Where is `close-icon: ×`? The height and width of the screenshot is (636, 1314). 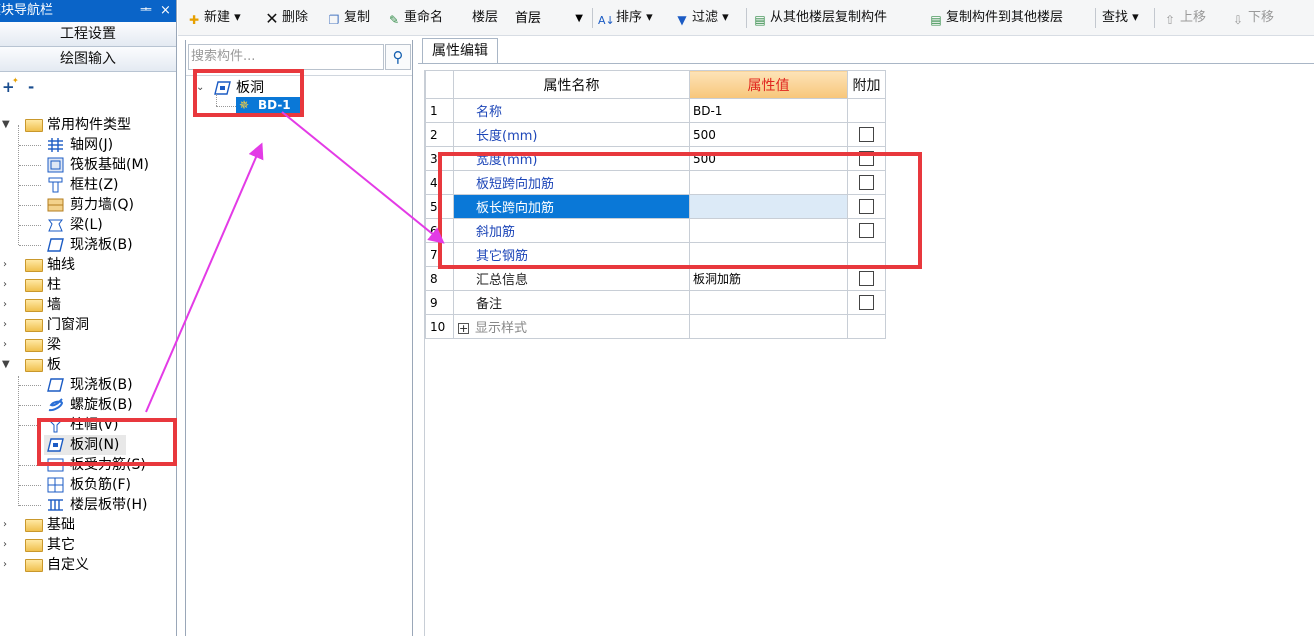 close-icon: × is located at coordinates (165, 11).